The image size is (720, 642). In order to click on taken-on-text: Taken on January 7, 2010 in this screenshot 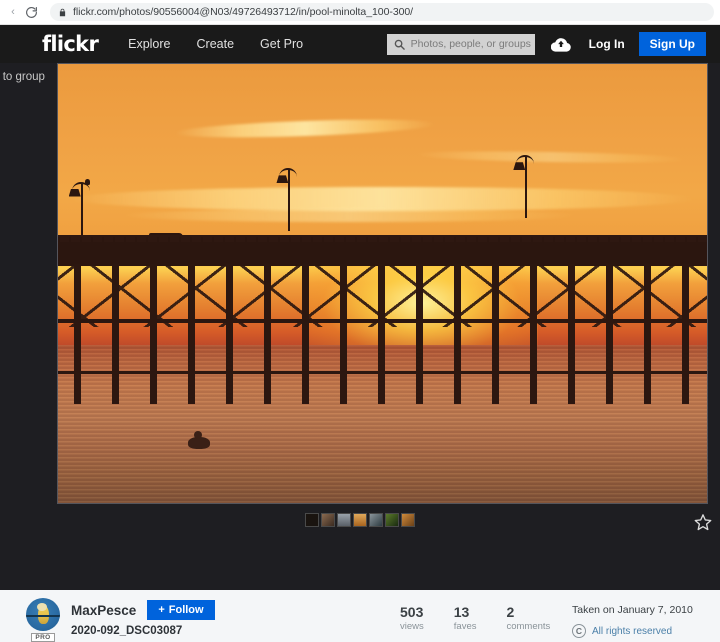, I will do `click(632, 610)`.